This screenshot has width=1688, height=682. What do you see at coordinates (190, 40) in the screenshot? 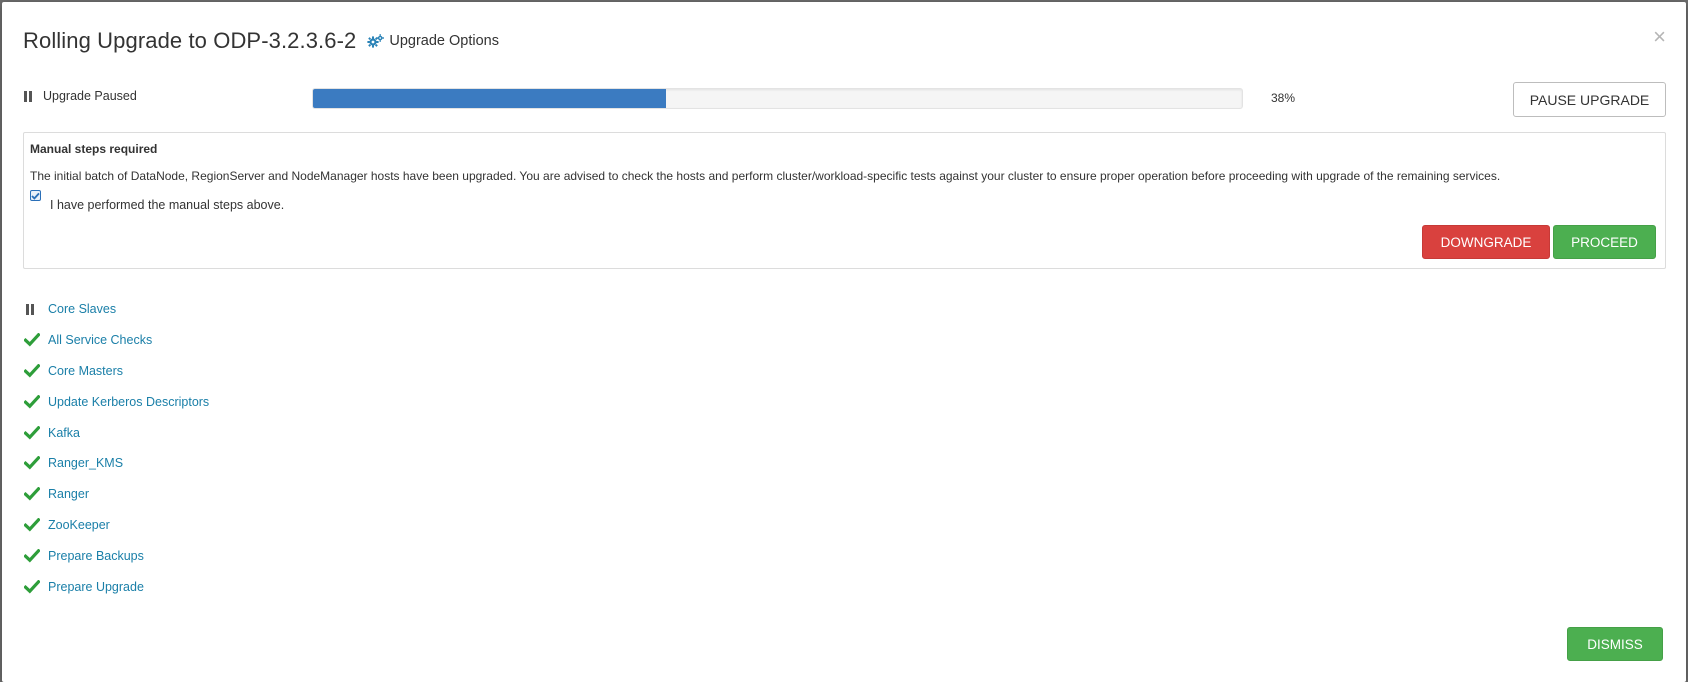
I see `dialog-title: Rolling Upgrade to ODP-3.2.3.6-2` at bounding box center [190, 40].